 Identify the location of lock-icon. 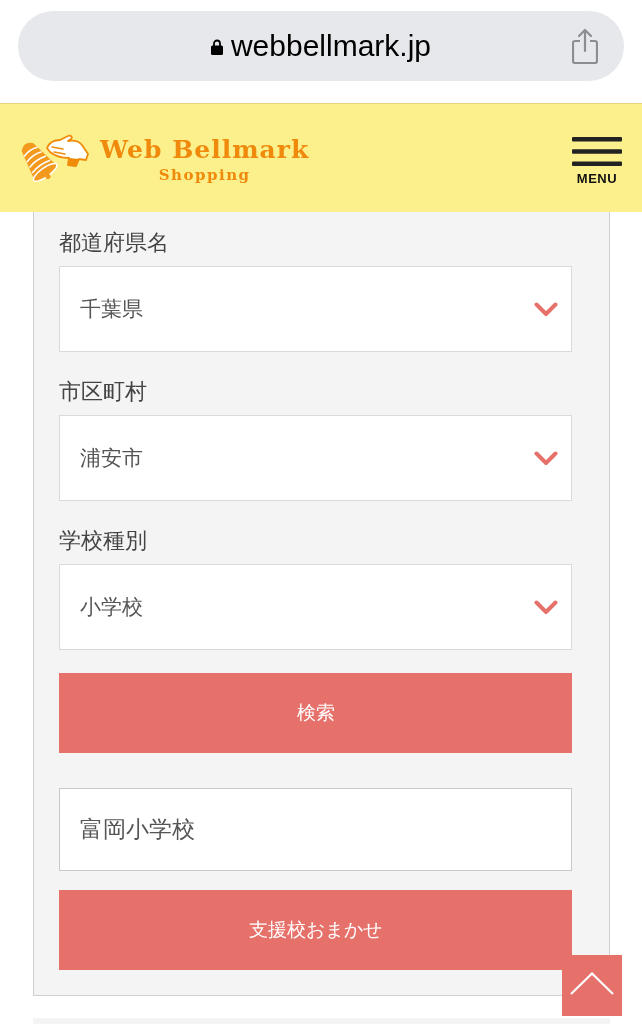
(216, 47).